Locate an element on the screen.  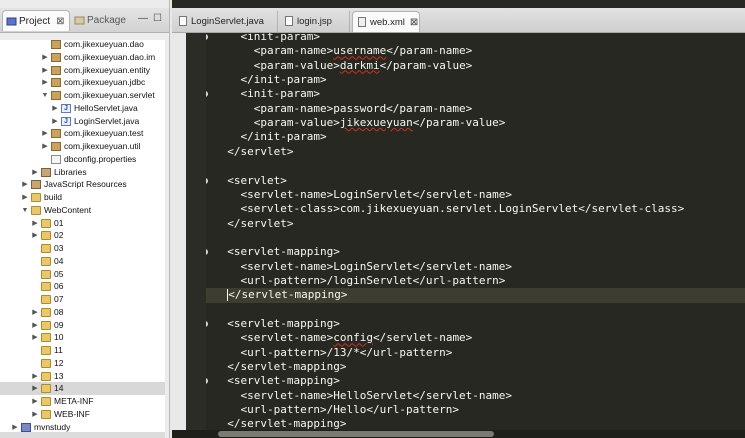
tree-item: 04 is located at coordinates (82, 261).